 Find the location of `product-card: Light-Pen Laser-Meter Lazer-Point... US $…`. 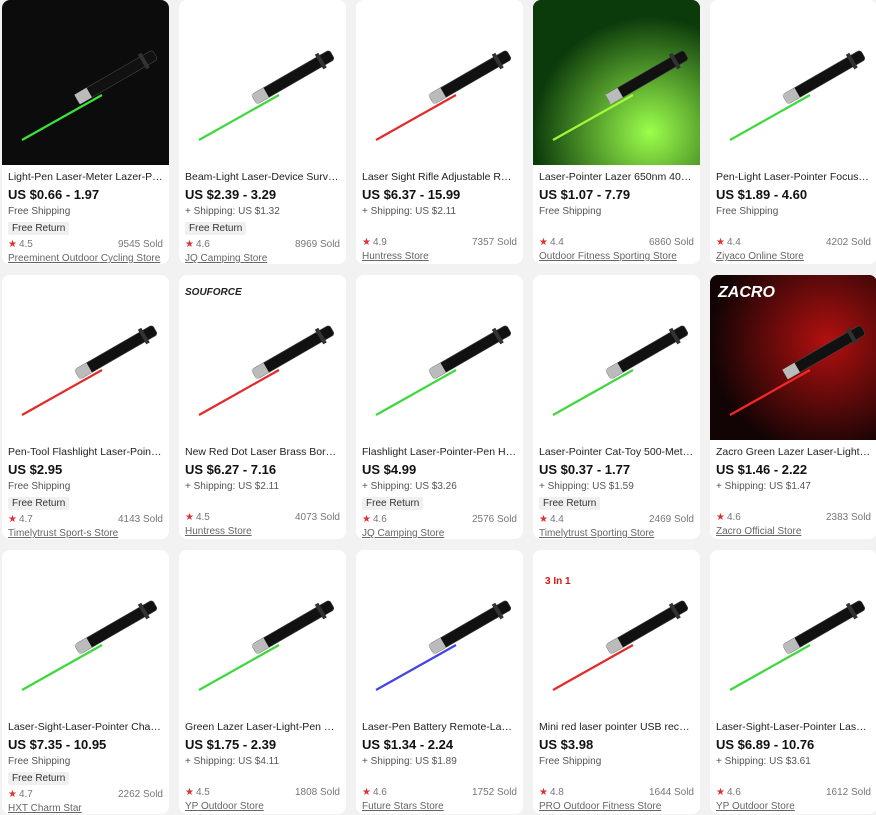

product-card: Light-Pen Laser-Meter Lazer-Point... US $… is located at coordinates (85, 132).